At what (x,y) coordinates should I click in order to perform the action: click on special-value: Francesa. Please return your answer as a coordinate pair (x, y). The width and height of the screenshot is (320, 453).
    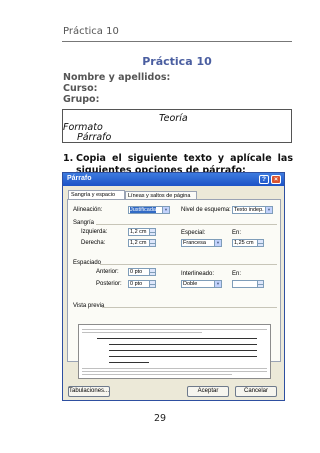
    Looking at the image, I should click on (194, 243).